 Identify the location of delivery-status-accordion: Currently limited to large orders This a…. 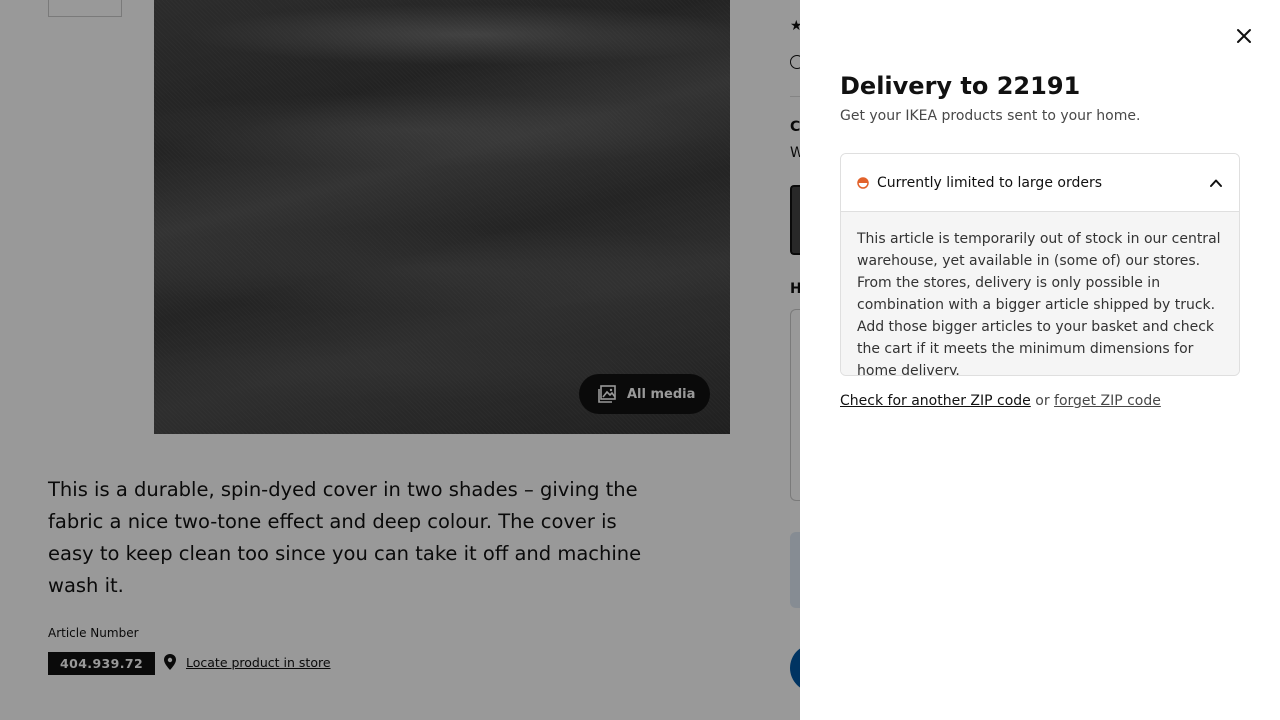
(1040, 264).